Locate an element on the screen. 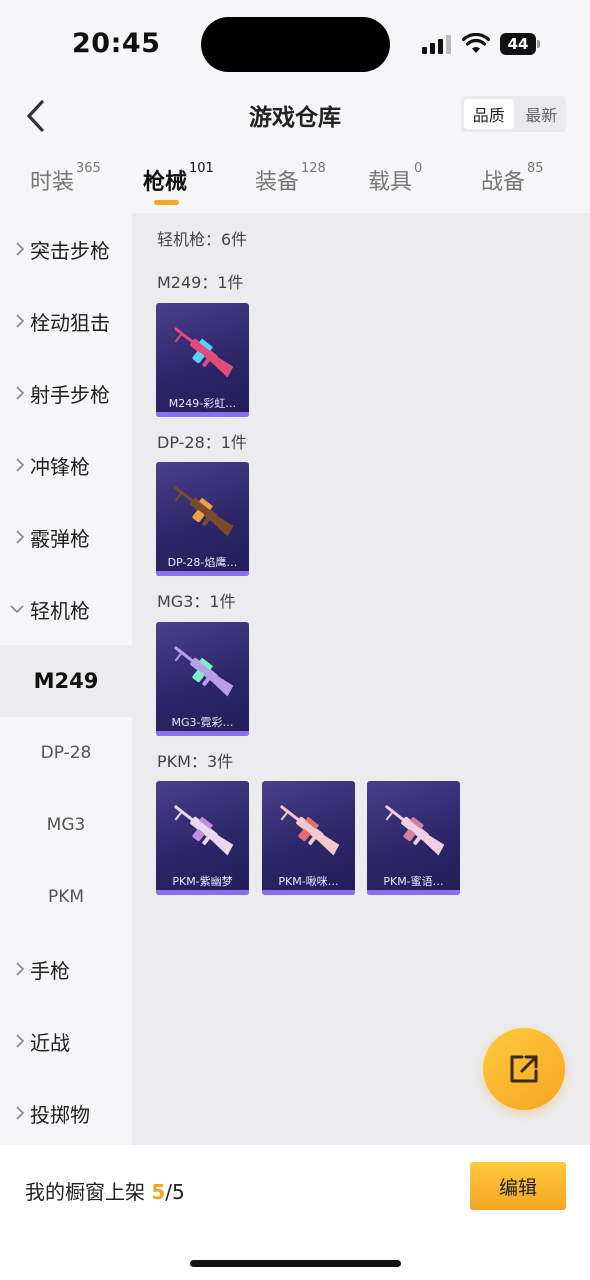  header: 游戏仓库 品质 最新 is located at coordinates (295, 119).